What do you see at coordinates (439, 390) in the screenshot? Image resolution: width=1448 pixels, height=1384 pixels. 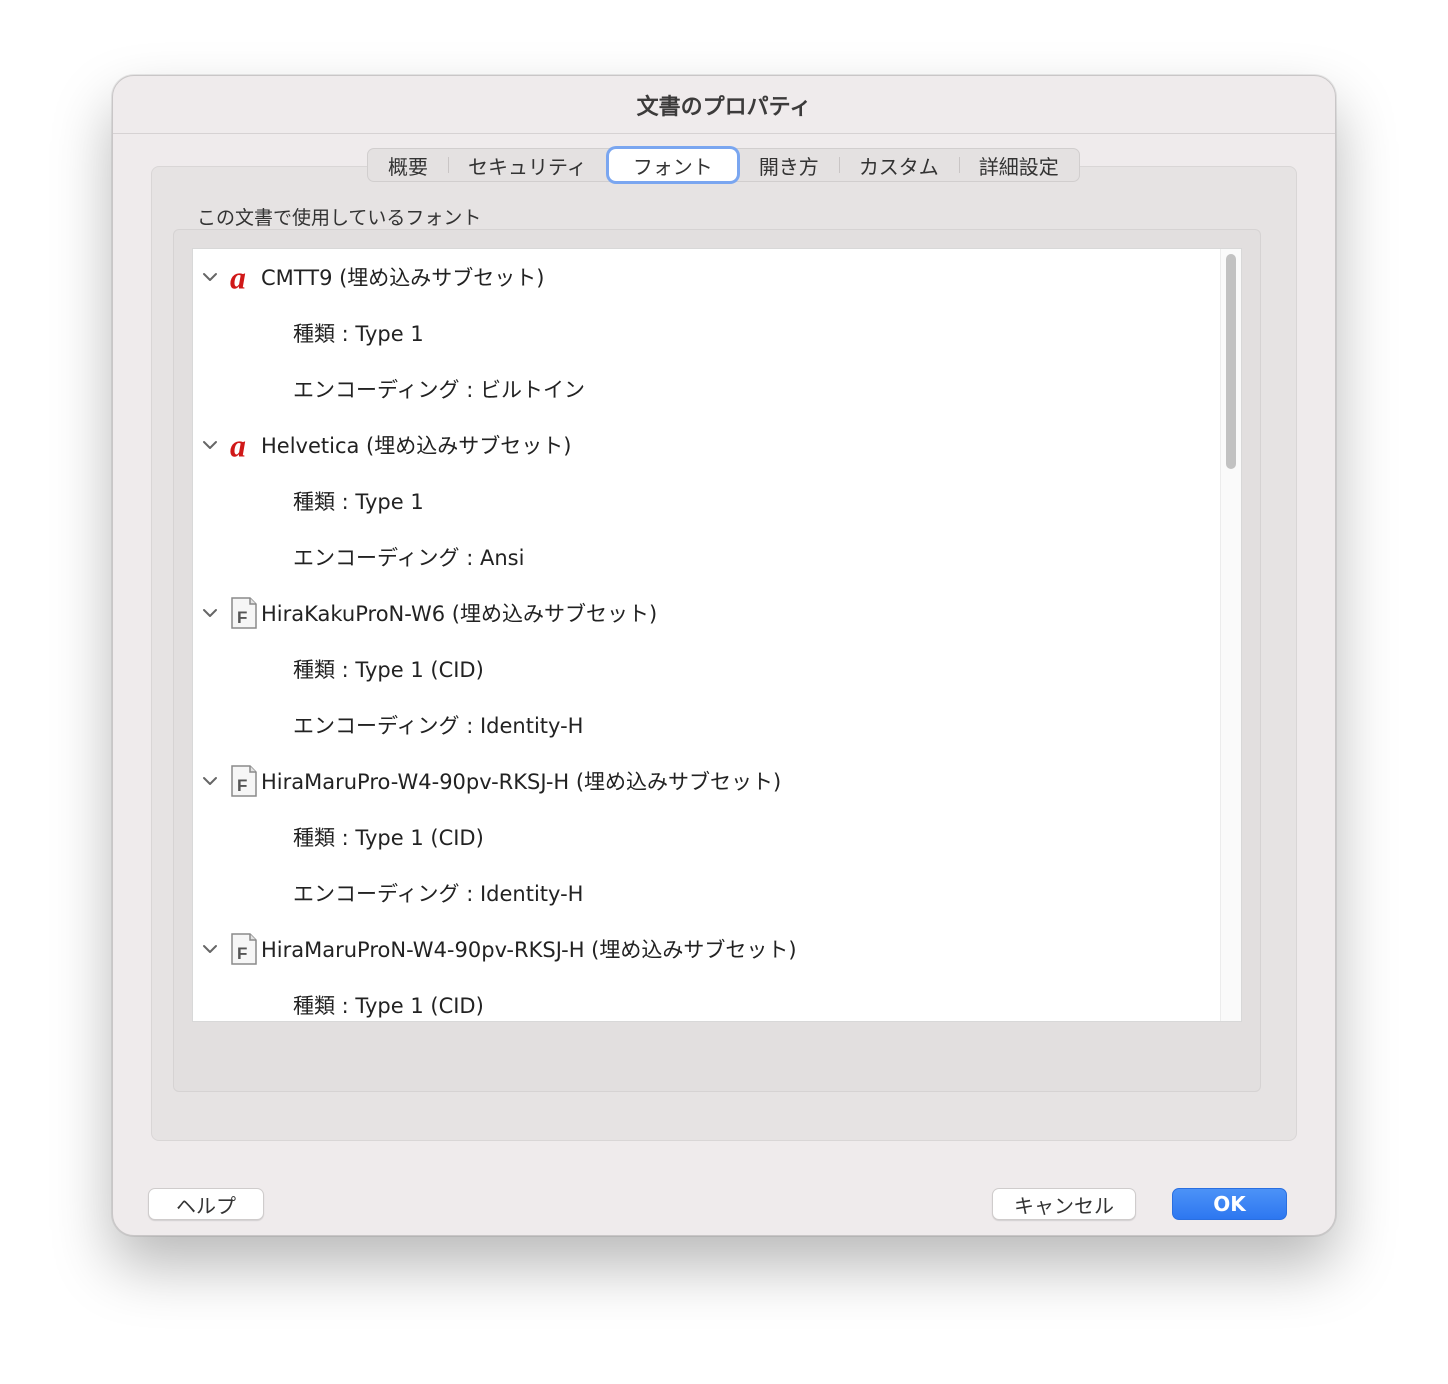 I see `font-encoding-detail: エンコーディング : ビルトイン` at bounding box center [439, 390].